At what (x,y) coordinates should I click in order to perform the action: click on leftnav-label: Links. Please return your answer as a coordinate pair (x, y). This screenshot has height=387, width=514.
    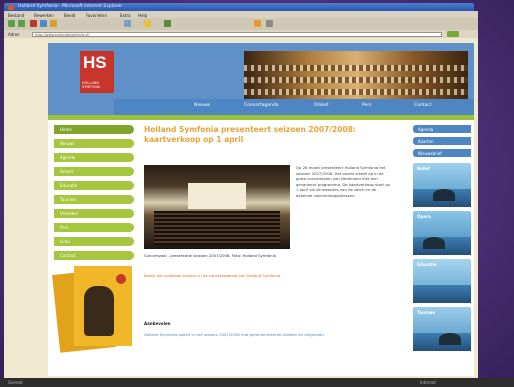
    Looking at the image, I should click on (65, 241).